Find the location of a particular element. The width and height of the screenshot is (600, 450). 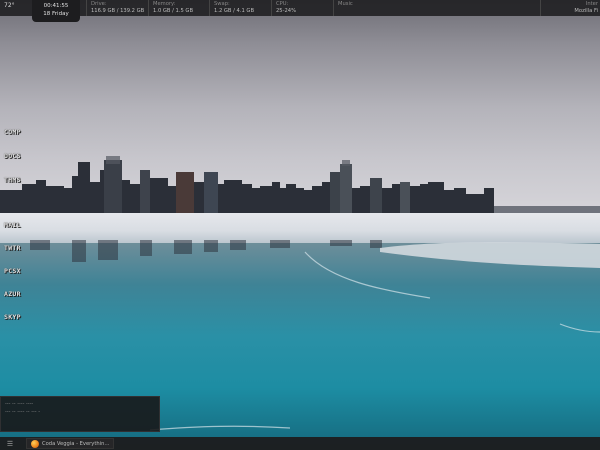

launcher-azur: AZUR is located at coordinates (12, 294).